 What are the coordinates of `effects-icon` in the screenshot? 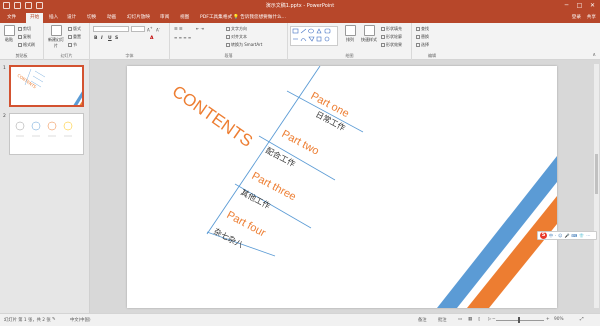 It's located at (383, 45).